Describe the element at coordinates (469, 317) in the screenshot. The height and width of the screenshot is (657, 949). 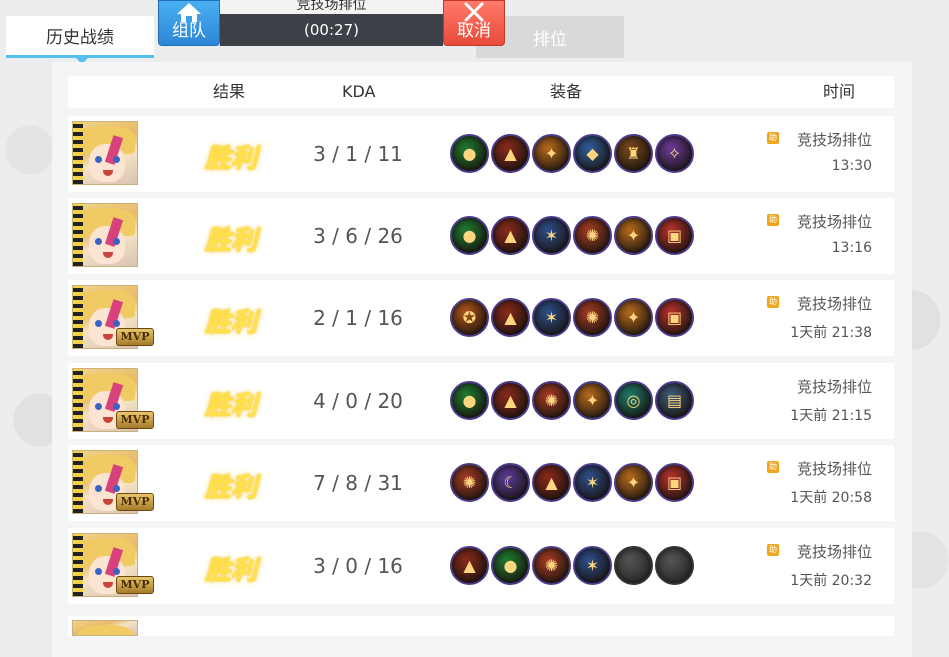
I see `orange-gauntlet-icon: ✪` at that location.